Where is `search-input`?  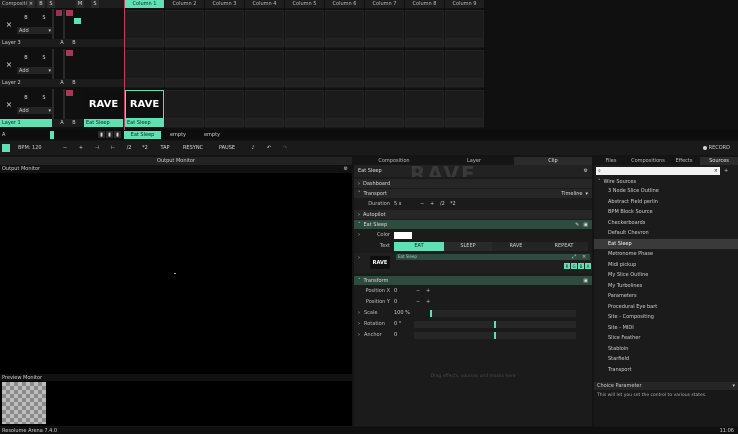 search-input is located at coordinates (653, 171).